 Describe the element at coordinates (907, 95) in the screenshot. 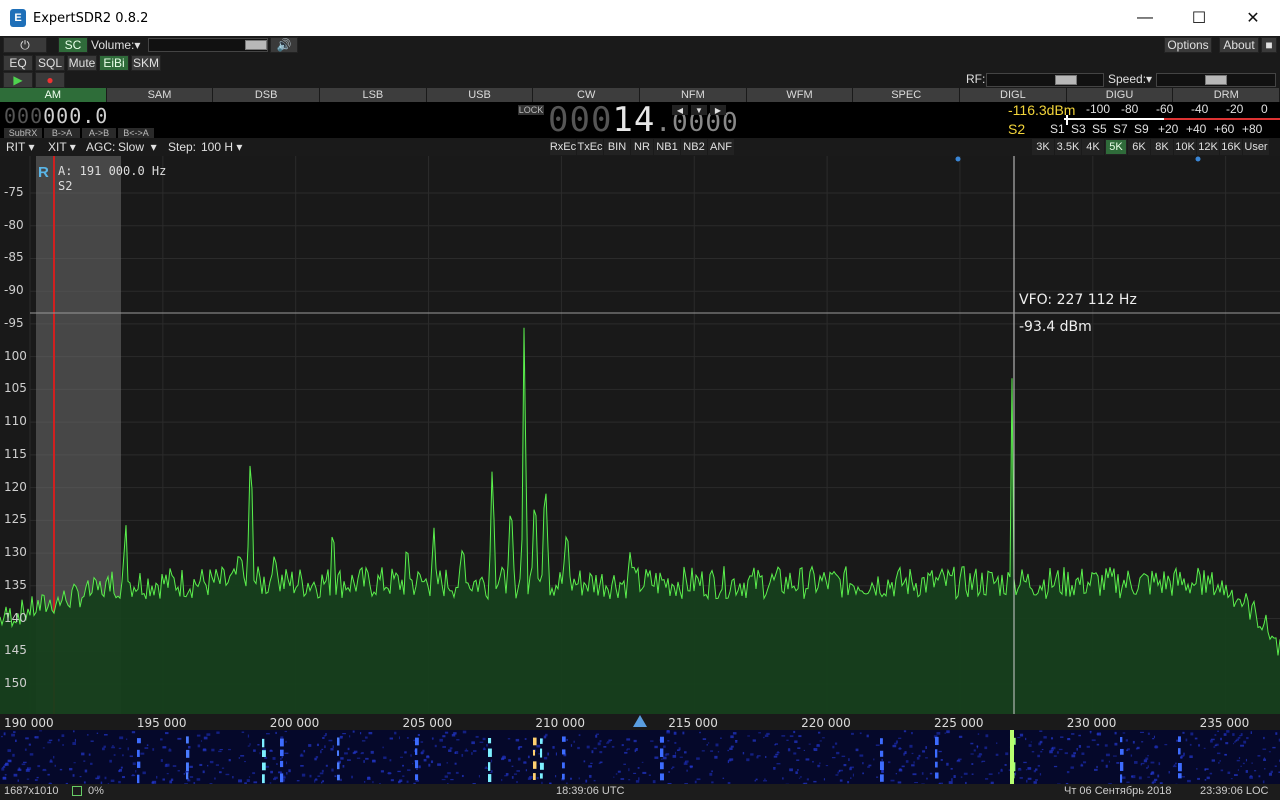

I see `mode-spec-button: SPEC` at that location.